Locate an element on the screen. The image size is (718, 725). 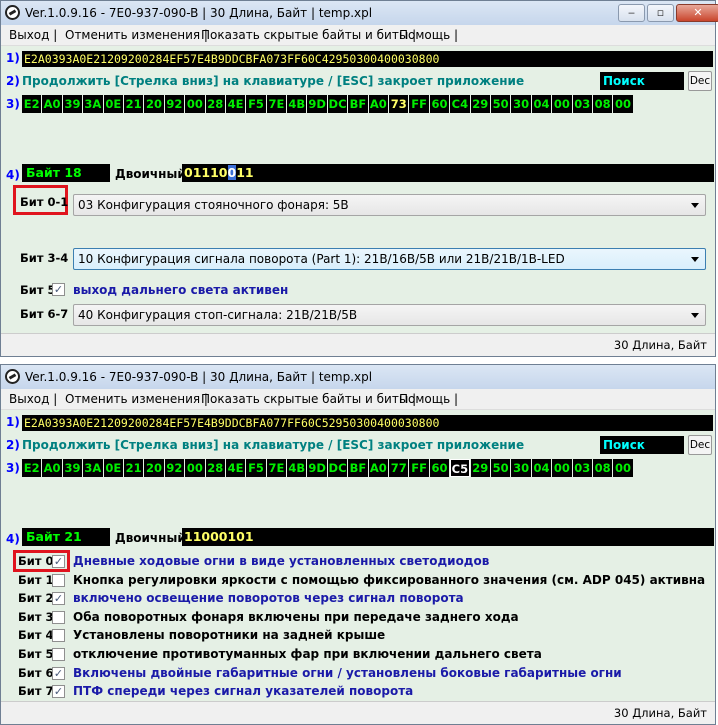
bit-7-checkbox: ✓ is located at coordinates (58, 692).